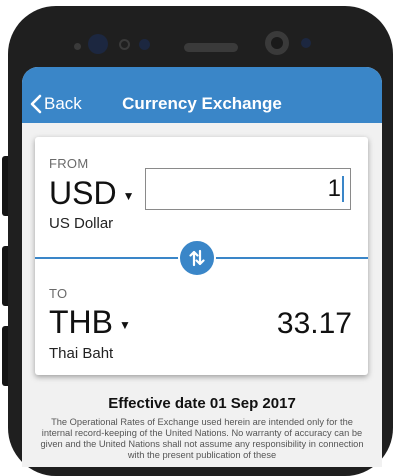 The width and height of the screenshot is (393, 476). What do you see at coordinates (81, 223) in the screenshot?
I see `from-currency-name: US Dollar` at bounding box center [81, 223].